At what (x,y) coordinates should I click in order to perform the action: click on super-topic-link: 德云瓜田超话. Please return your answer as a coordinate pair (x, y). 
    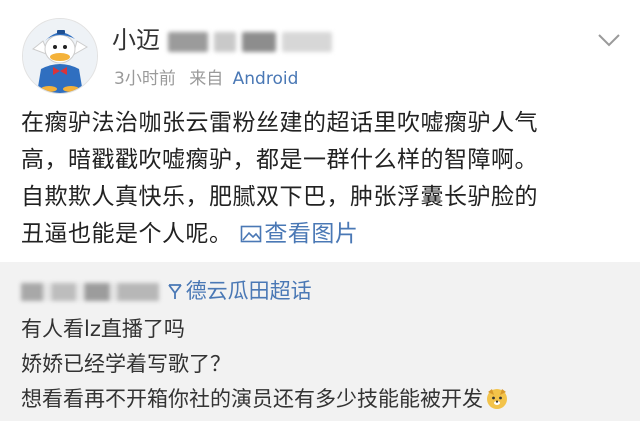
    Looking at the image, I should click on (239, 291).